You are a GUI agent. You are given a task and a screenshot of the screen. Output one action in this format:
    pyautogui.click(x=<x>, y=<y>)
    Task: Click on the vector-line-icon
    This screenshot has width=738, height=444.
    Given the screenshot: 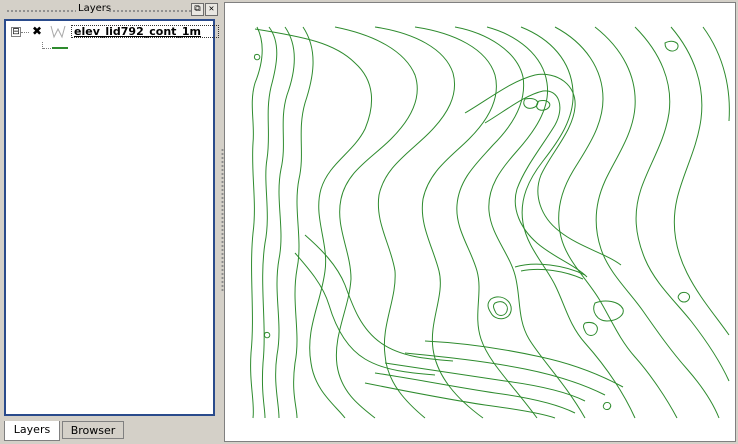 What is the action you would take?
    pyautogui.click(x=58, y=31)
    